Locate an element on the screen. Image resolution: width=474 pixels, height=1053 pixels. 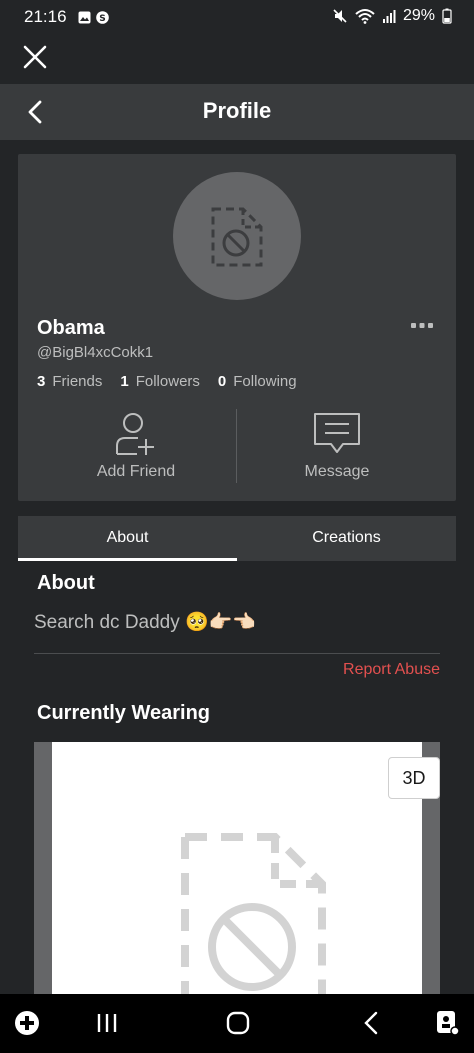
add-friend-button: Add Friend is located at coordinates (136, 446).